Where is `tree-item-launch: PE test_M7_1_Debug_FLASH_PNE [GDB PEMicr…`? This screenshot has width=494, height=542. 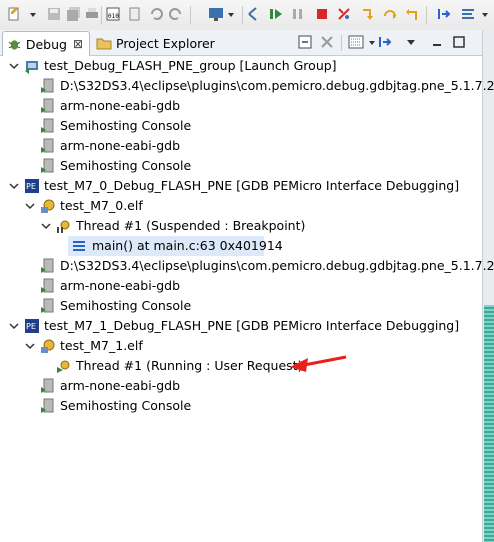
tree-item-launch: PE test_M7_1_Debug_FLASH_PNE [GDB PEMicr… is located at coordinates (241, 326).